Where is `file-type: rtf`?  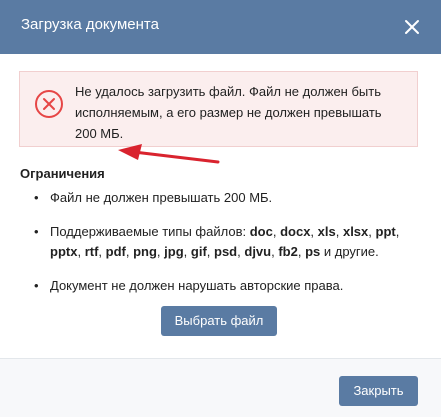 file-type: rtf is located at coordinates (91, 251).